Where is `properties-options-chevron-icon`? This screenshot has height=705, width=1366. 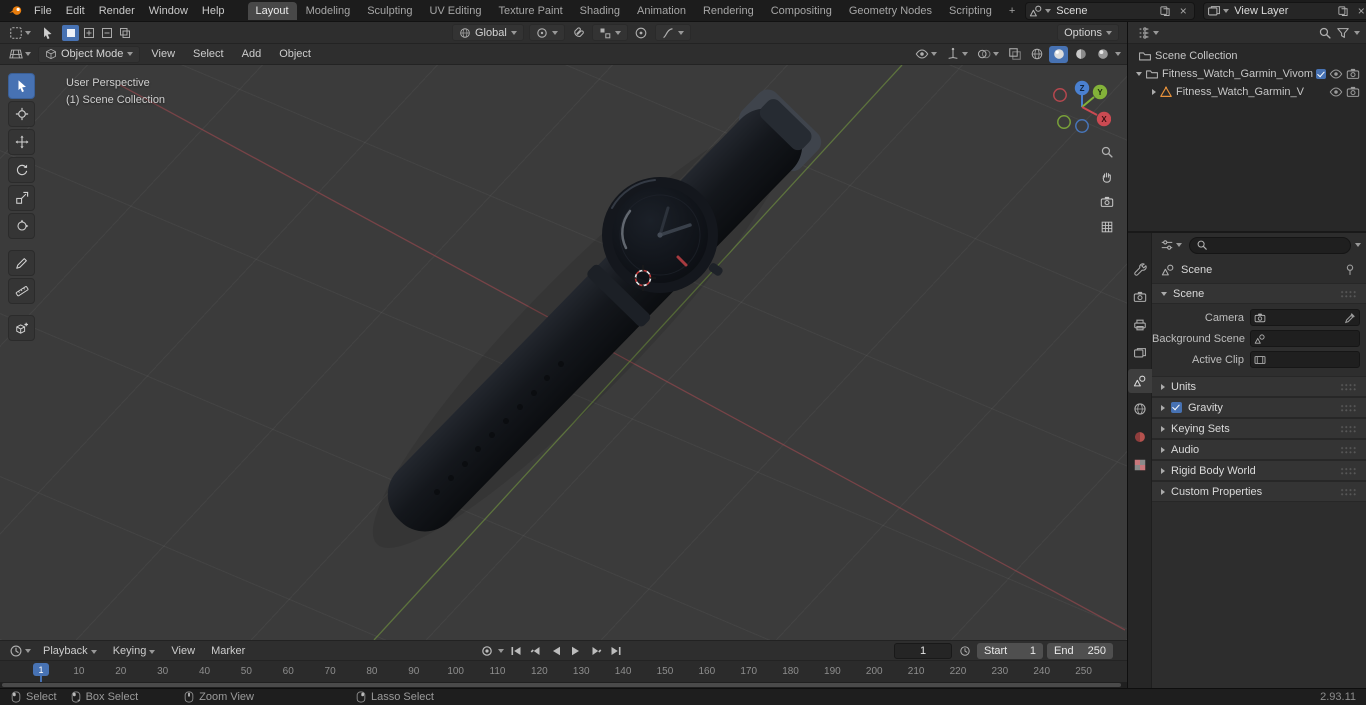
properties-options-chevron-icon is located at coordinates (1358, 245).